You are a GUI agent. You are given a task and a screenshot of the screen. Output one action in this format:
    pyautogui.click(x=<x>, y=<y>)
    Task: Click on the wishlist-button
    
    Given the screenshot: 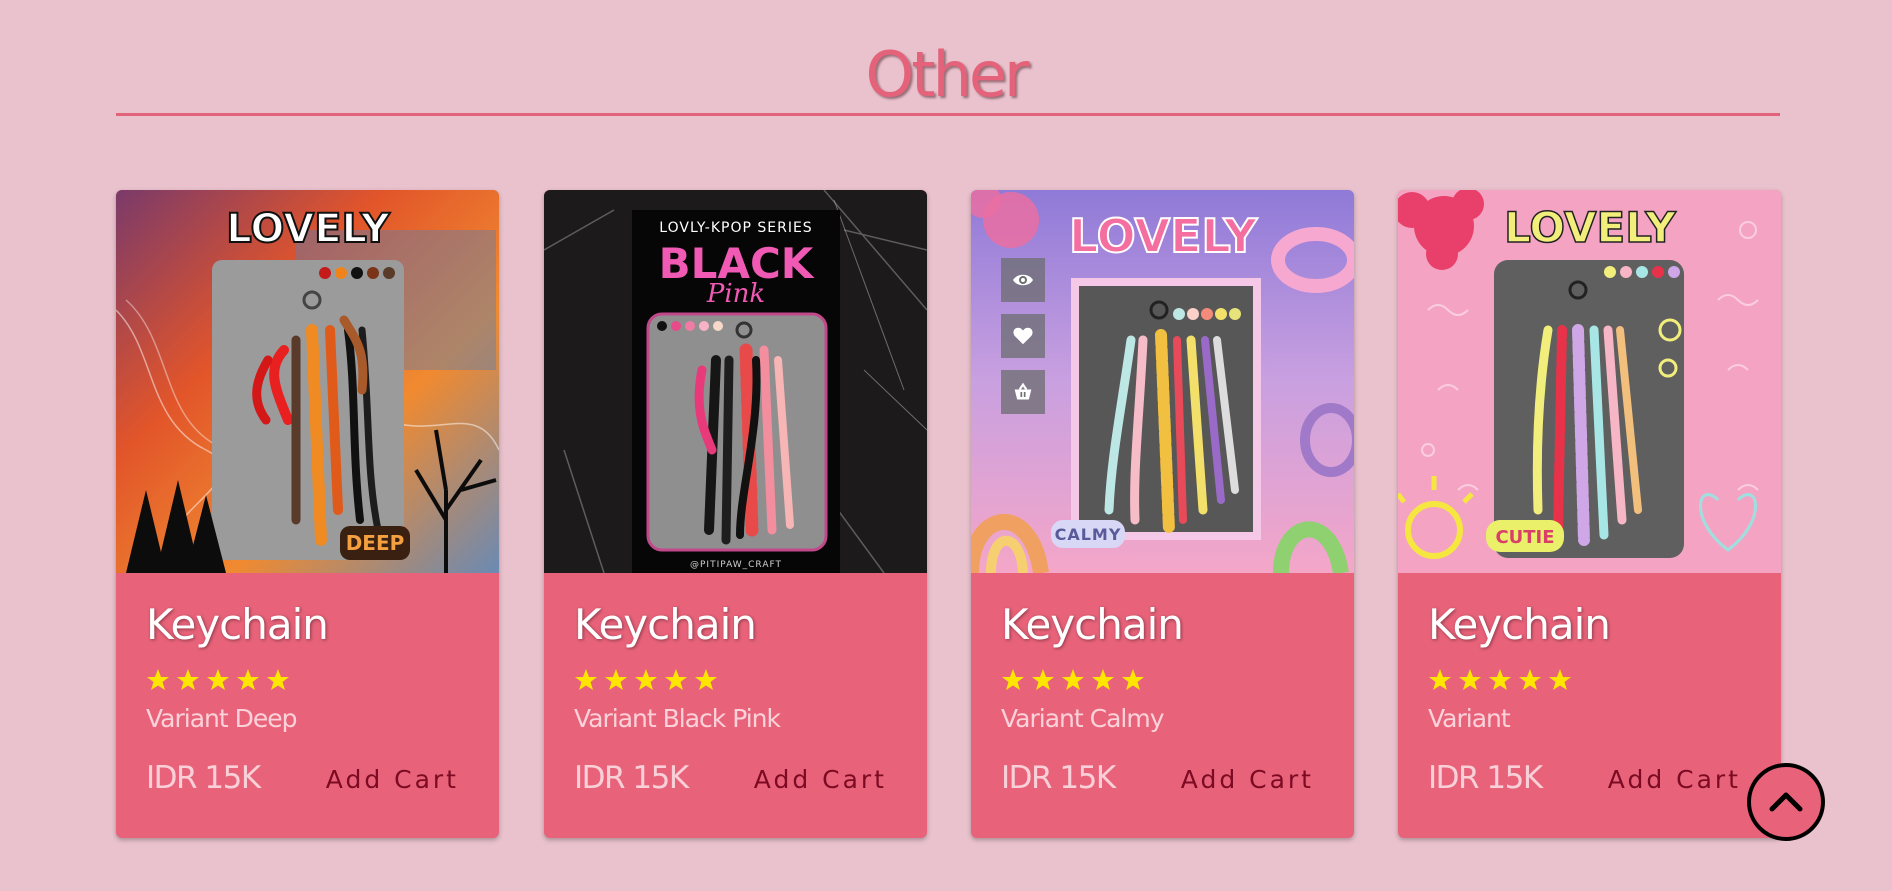 What is the action you would take?
    pyautogui.click(x=1023, y=336)
    